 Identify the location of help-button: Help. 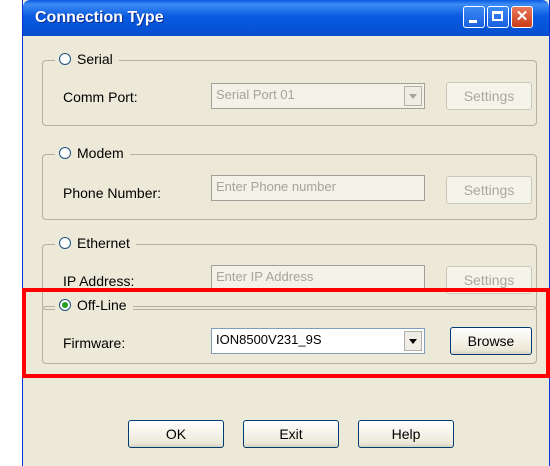
(406, 434).